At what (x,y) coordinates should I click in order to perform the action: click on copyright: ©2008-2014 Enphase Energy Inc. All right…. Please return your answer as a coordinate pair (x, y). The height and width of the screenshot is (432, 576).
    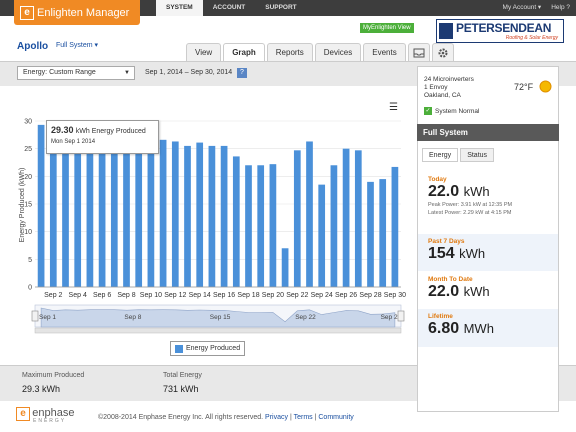
    Looking at the image, I should click on (181, 417).